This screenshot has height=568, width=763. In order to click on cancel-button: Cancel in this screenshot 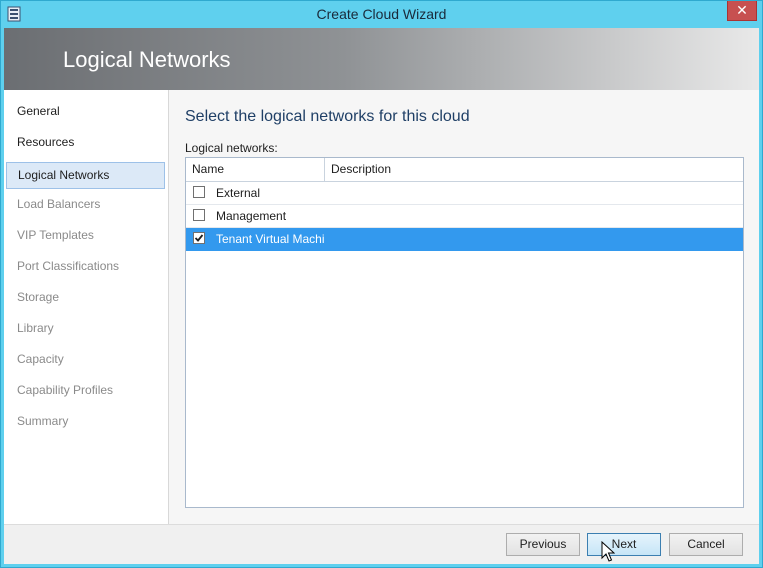, I will do `click(706, 544)`.